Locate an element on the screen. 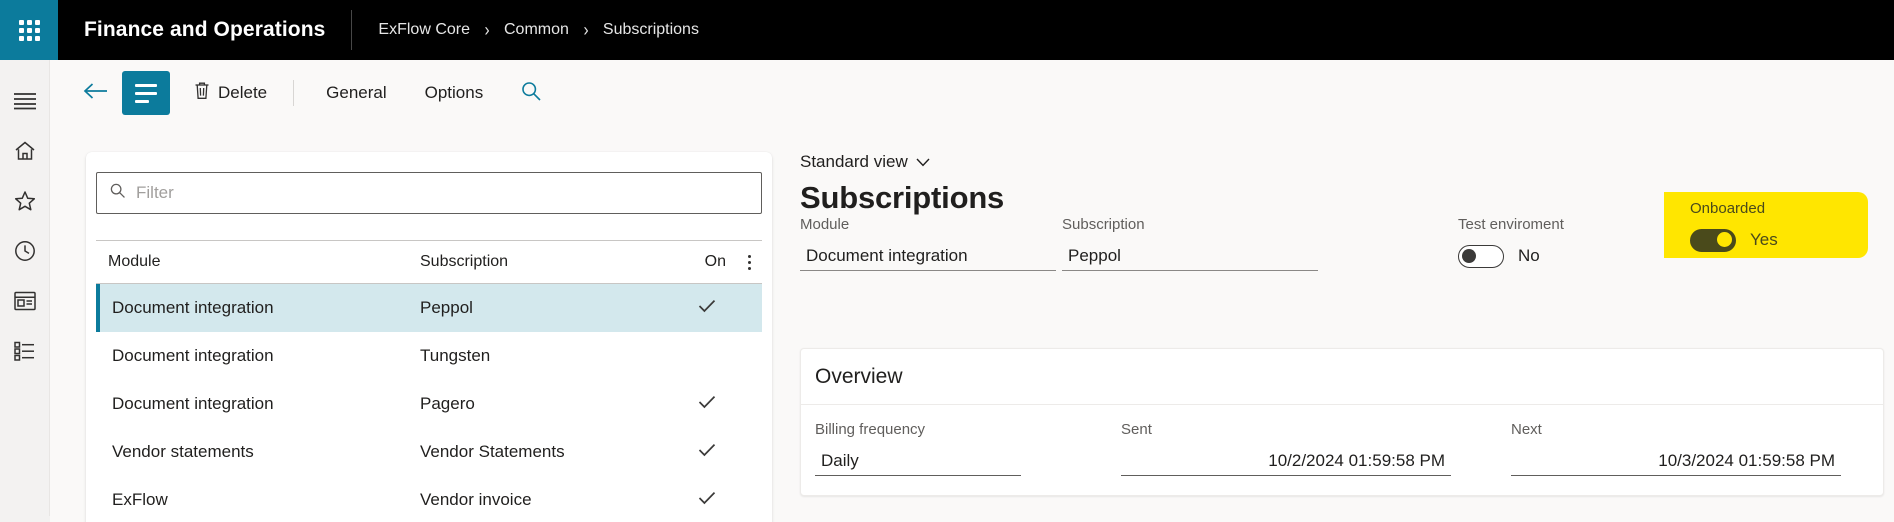 This screenshot has height=522, width=1894. back-button is located at coordinates (96, 93).